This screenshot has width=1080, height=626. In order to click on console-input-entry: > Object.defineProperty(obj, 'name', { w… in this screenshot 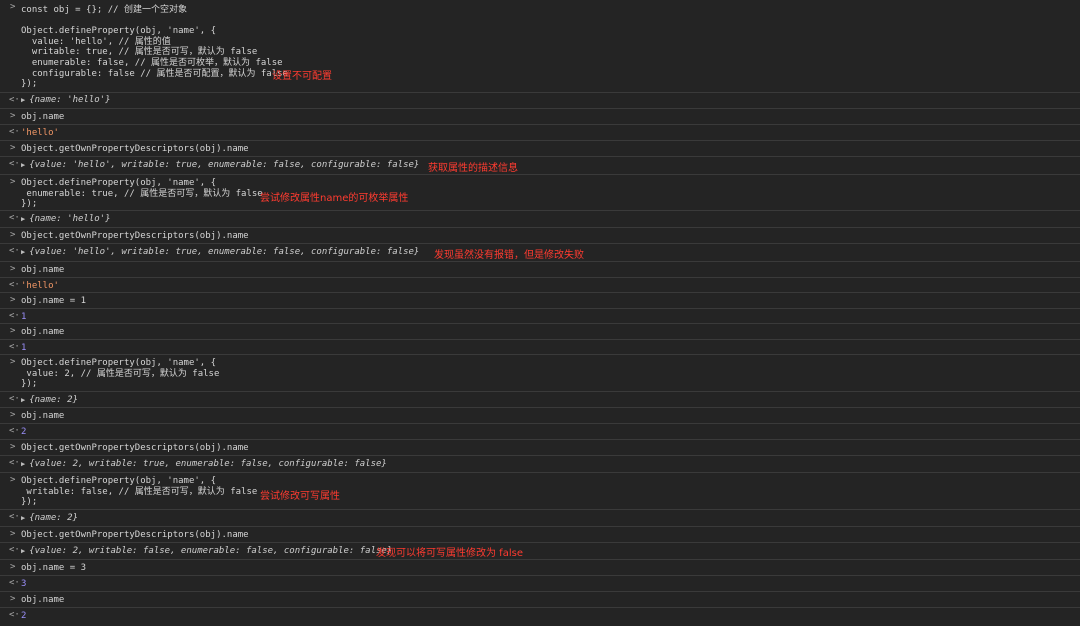, I will do `click(540, 490)`.